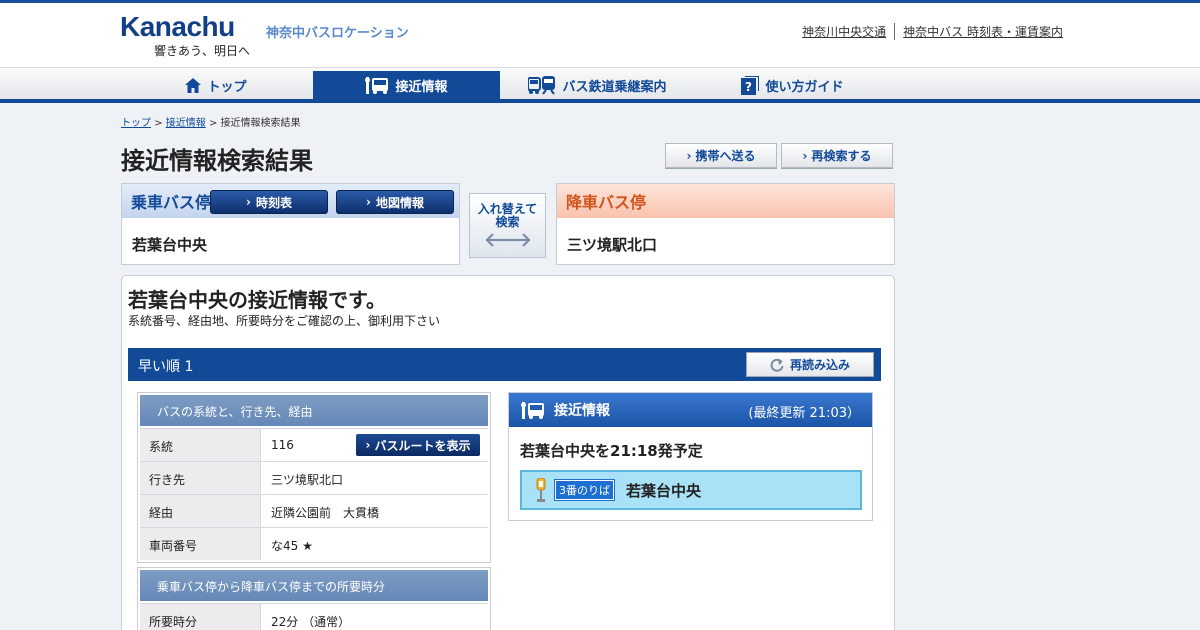 Image resolution: width=1200 pixels, height=630 pixels. I want to click on row-value: 三ツ境駅北口, so click(307, 480).